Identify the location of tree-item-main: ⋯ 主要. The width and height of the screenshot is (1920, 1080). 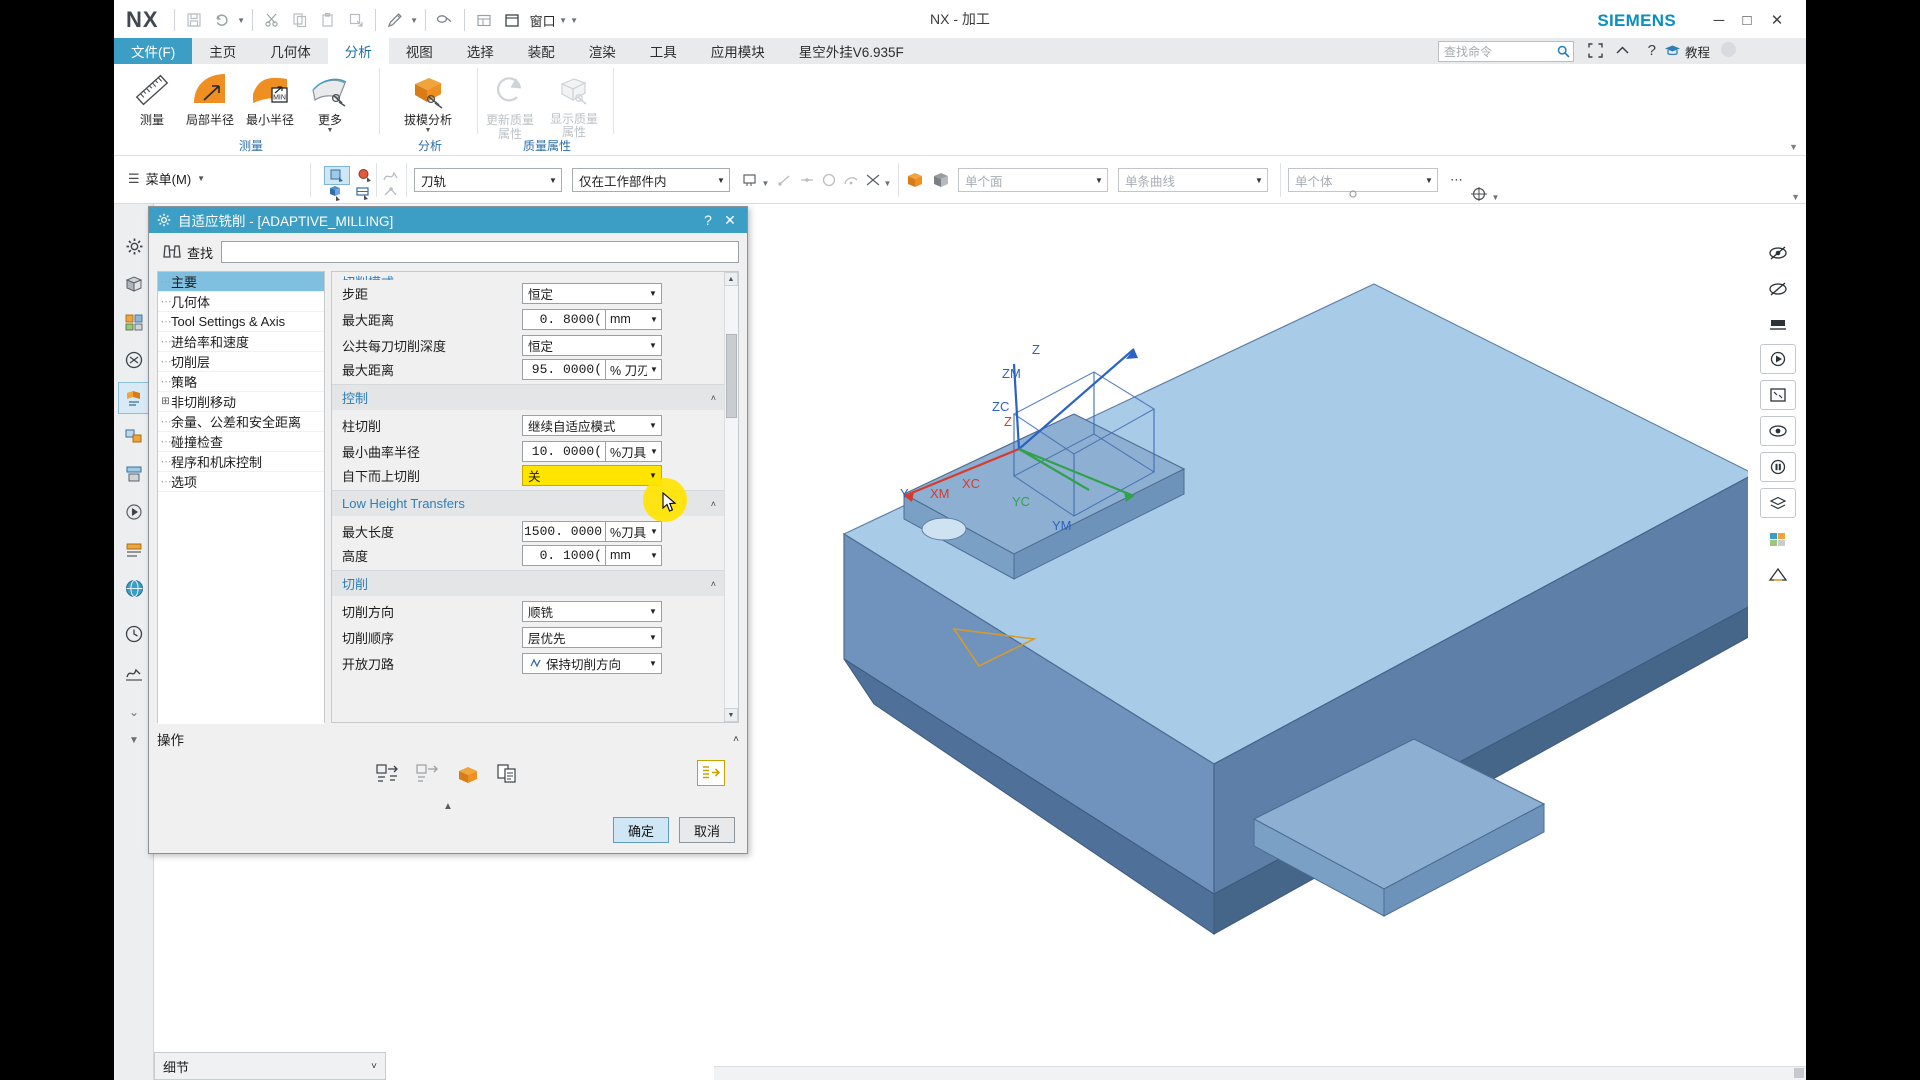
(241, 282).